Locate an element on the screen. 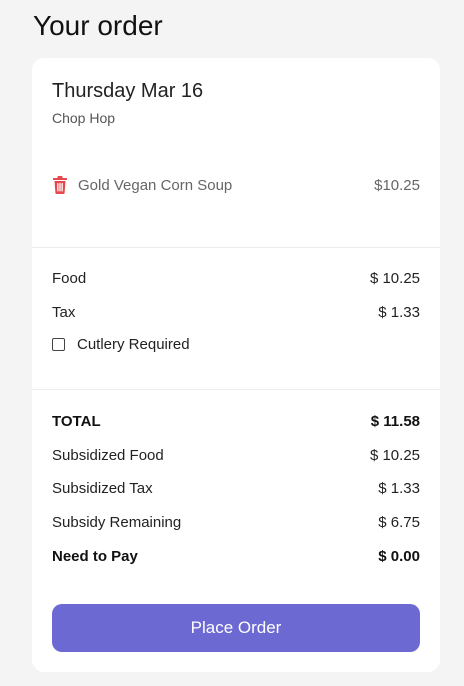  total-value: $ 11.58 is located at coordinates (395, 421).